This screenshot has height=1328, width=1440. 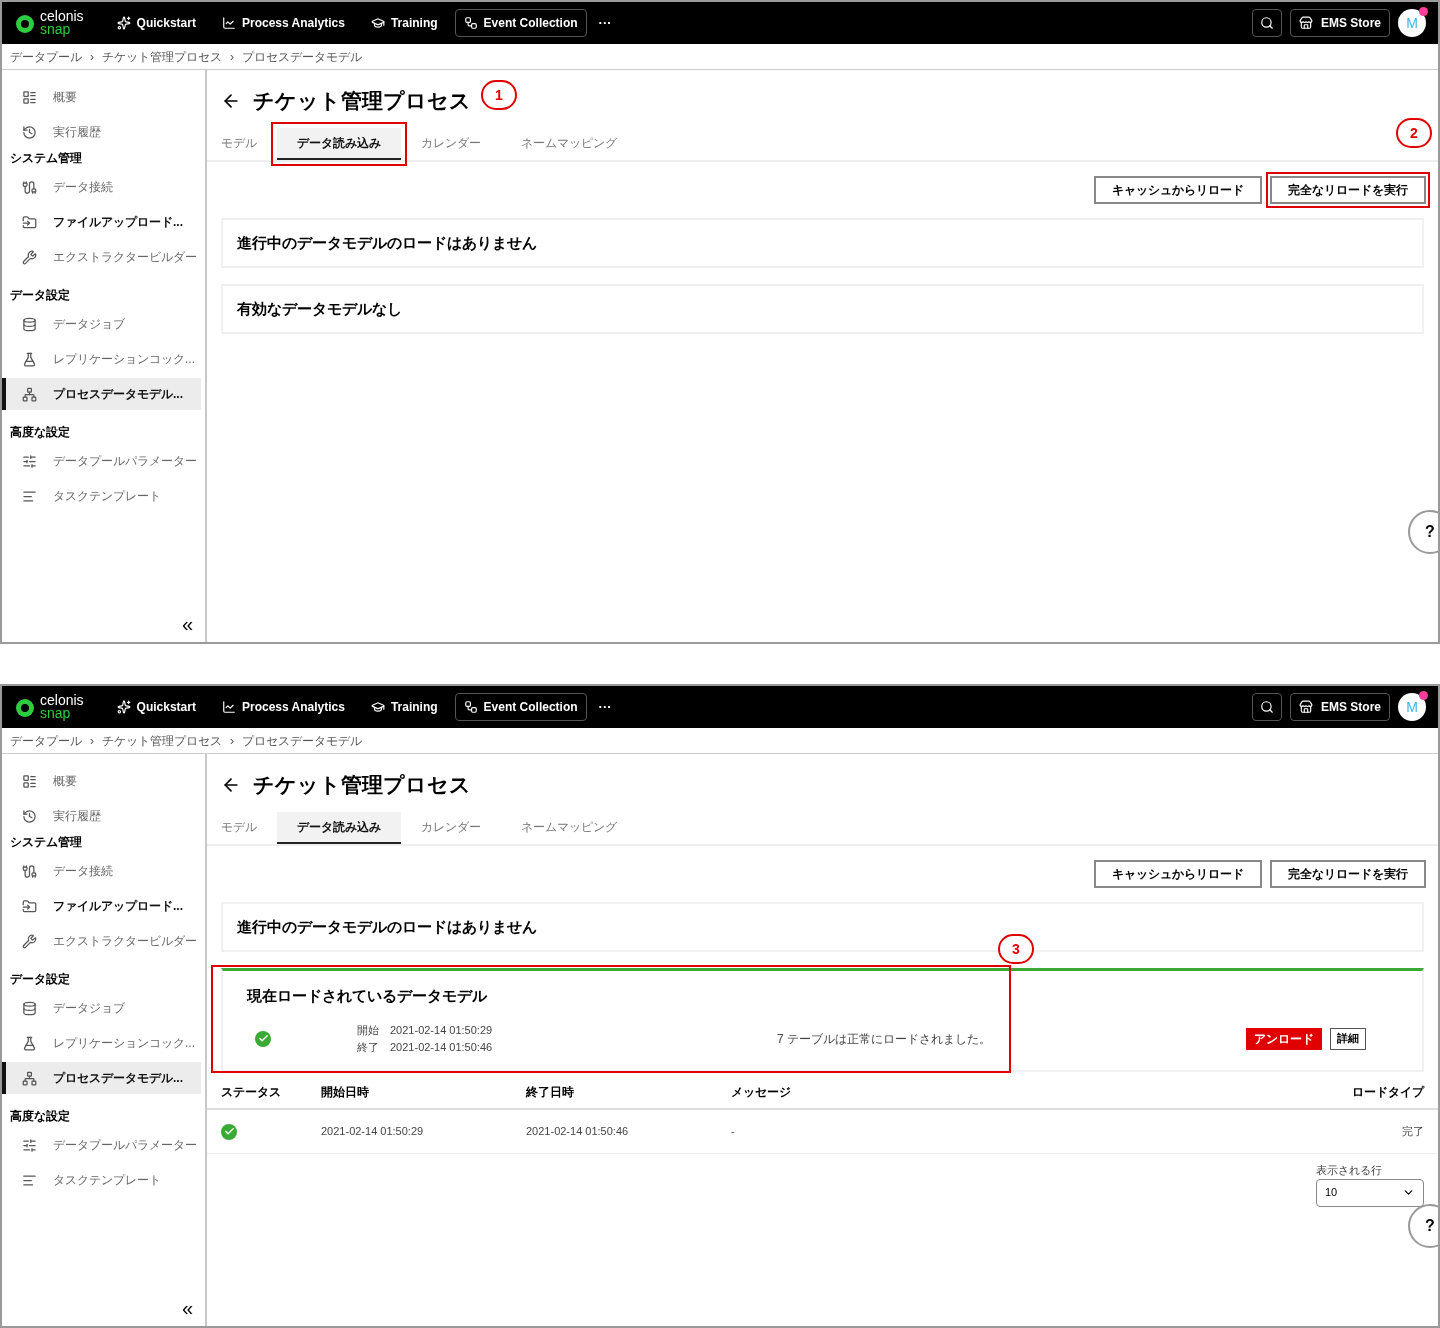 I want to click on tab: データ読み込み, so click(x=339, y=828).